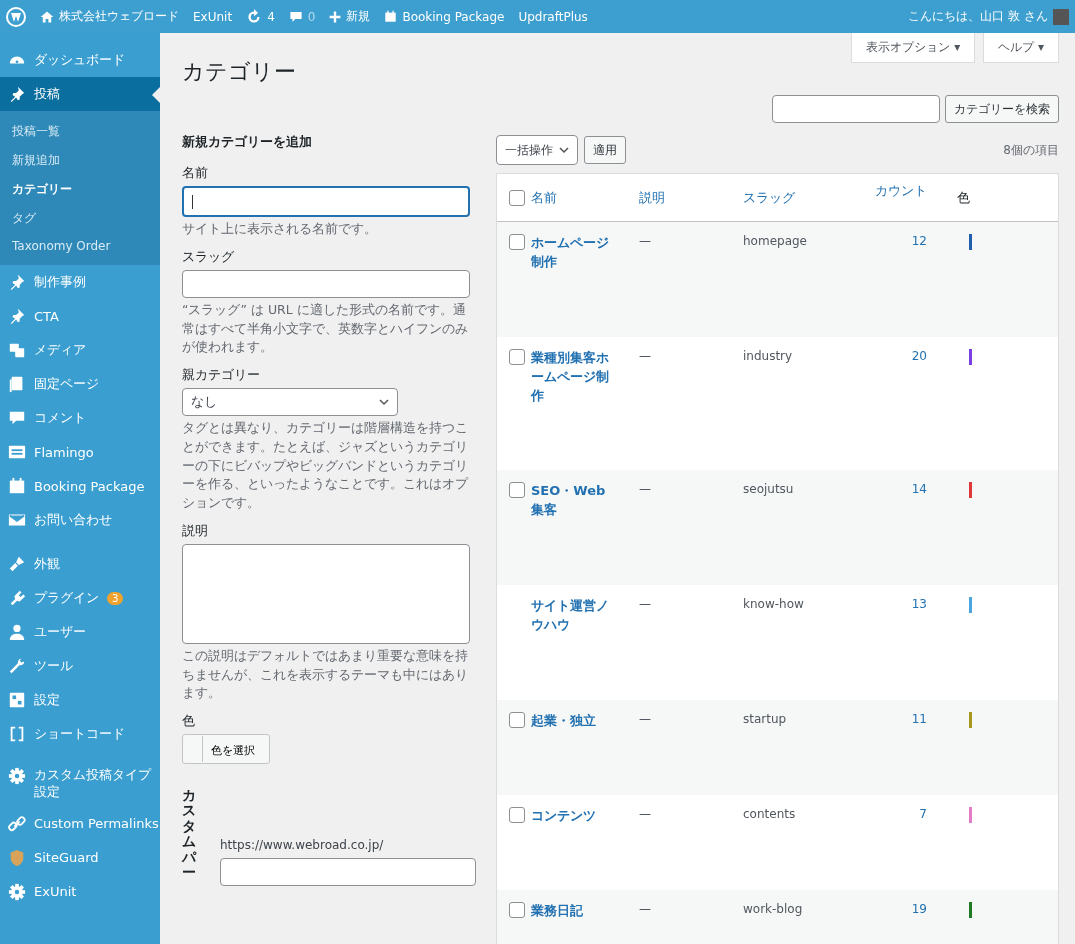 Image resolution: width=1075 pixels, height=944 pixels. What do you see at coordinates (1002, 109) in the screenshot?
I see `search-button: カテゴリーを検索` at bounding box center [1002, 109].